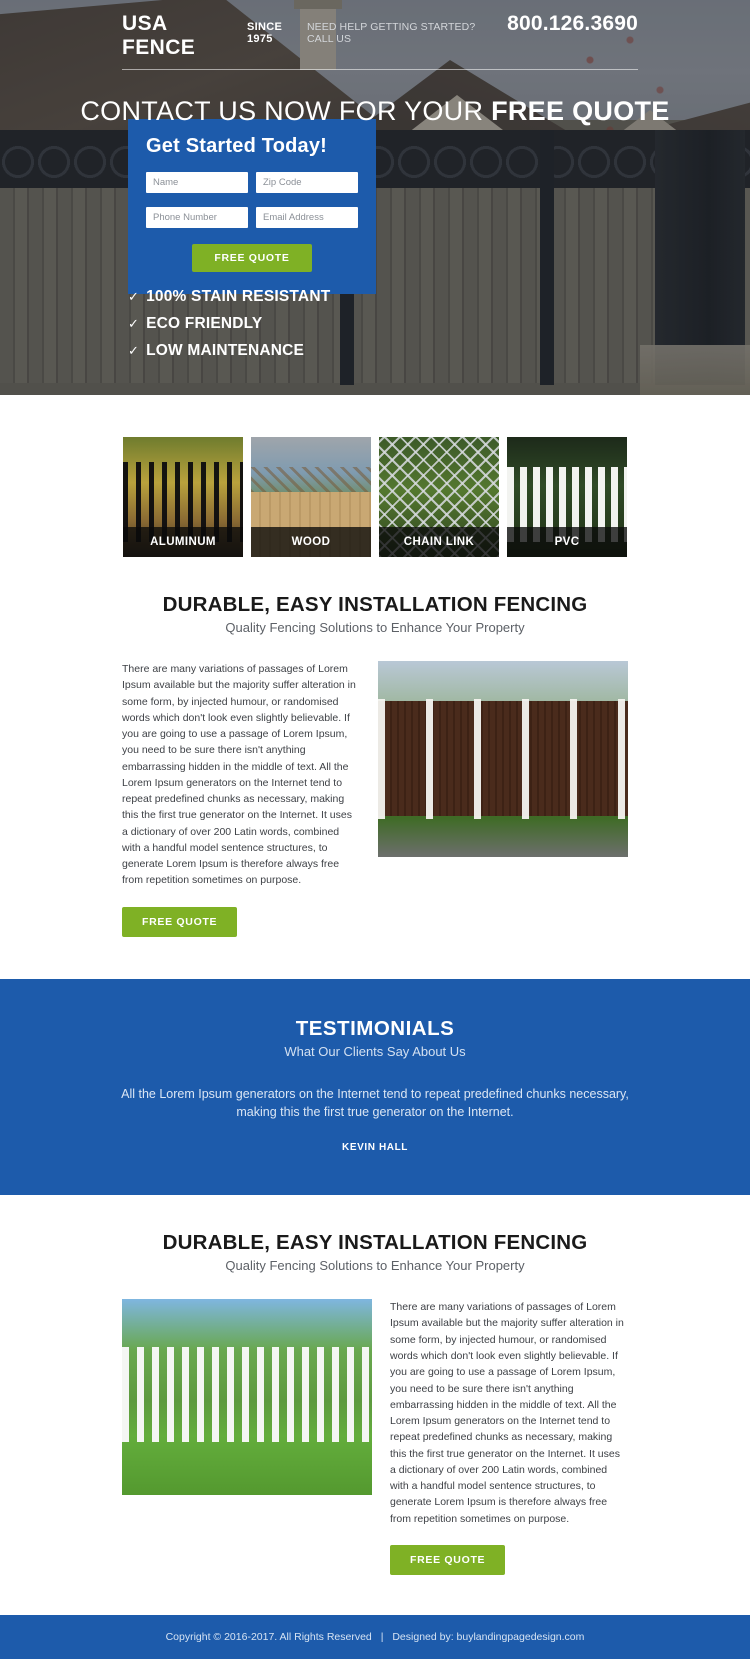  What do you see at coordinates (488, 1637) in the screenshot?
I see `footer-designed-by: Designed by: buylandingpagedesign.com` at bounding box center [488, 1637].